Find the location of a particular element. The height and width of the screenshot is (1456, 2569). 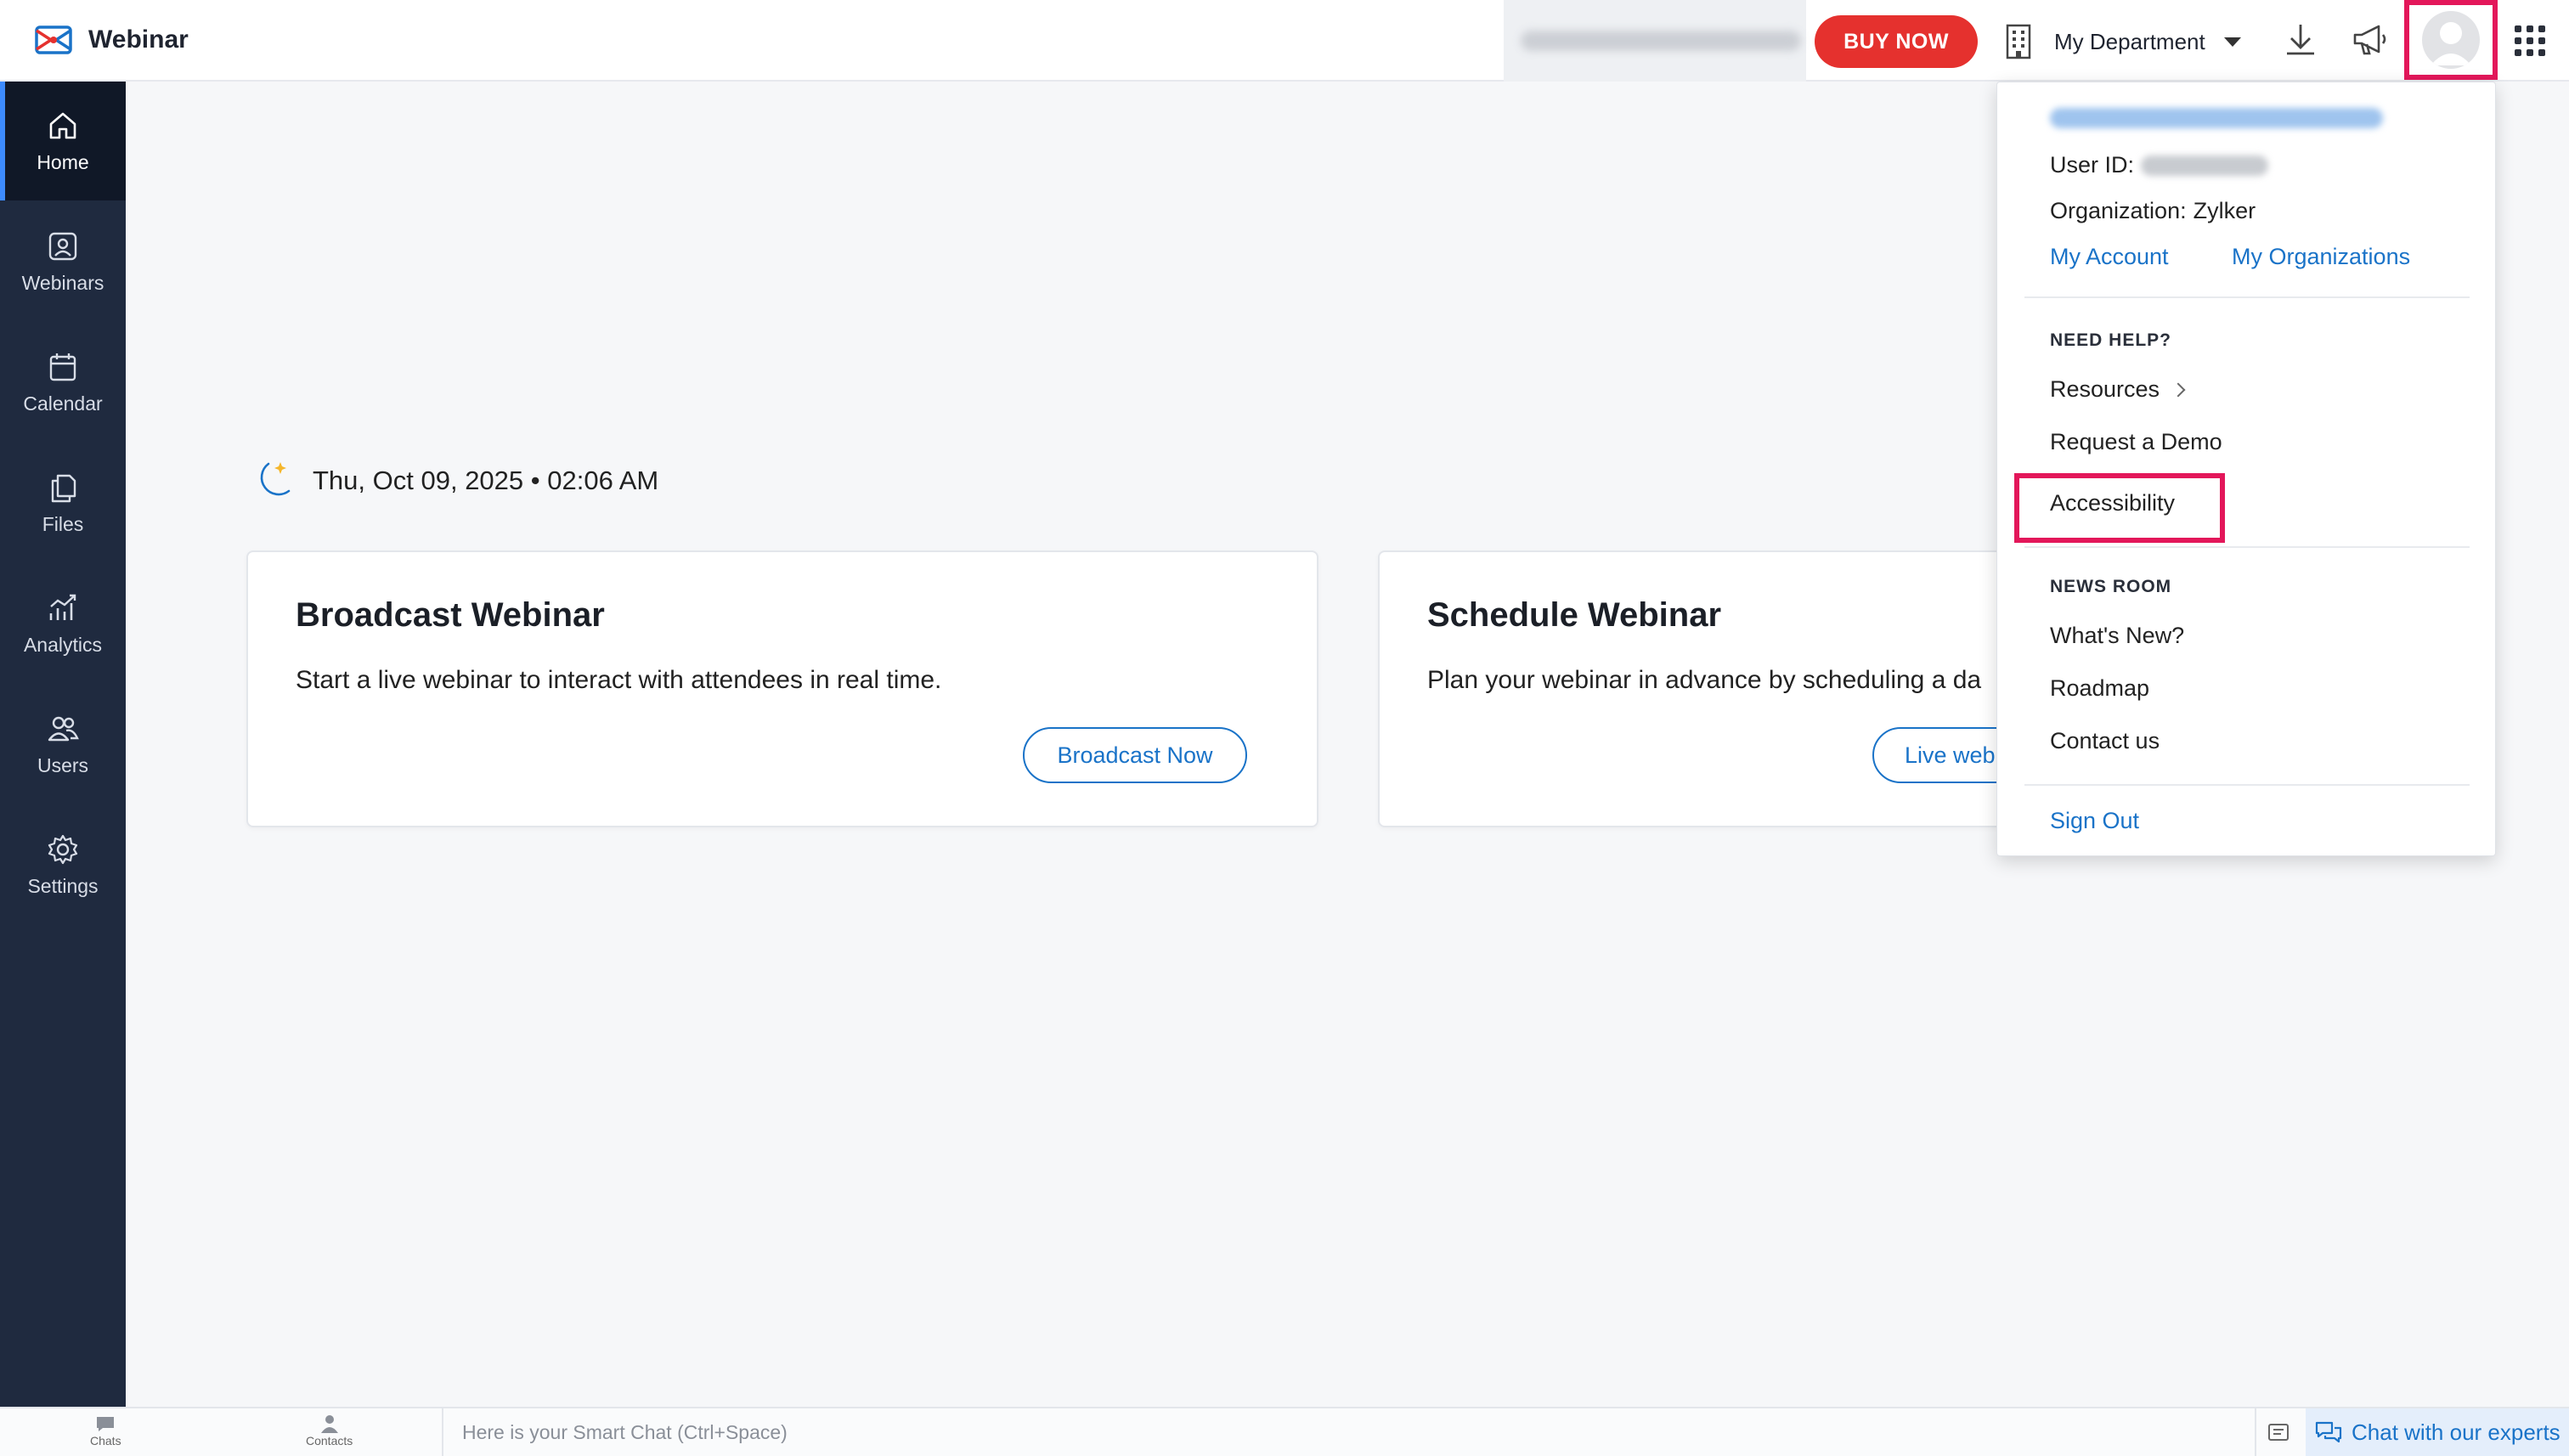

sidebar-item-files: Files is located at coordinates (63, 503).